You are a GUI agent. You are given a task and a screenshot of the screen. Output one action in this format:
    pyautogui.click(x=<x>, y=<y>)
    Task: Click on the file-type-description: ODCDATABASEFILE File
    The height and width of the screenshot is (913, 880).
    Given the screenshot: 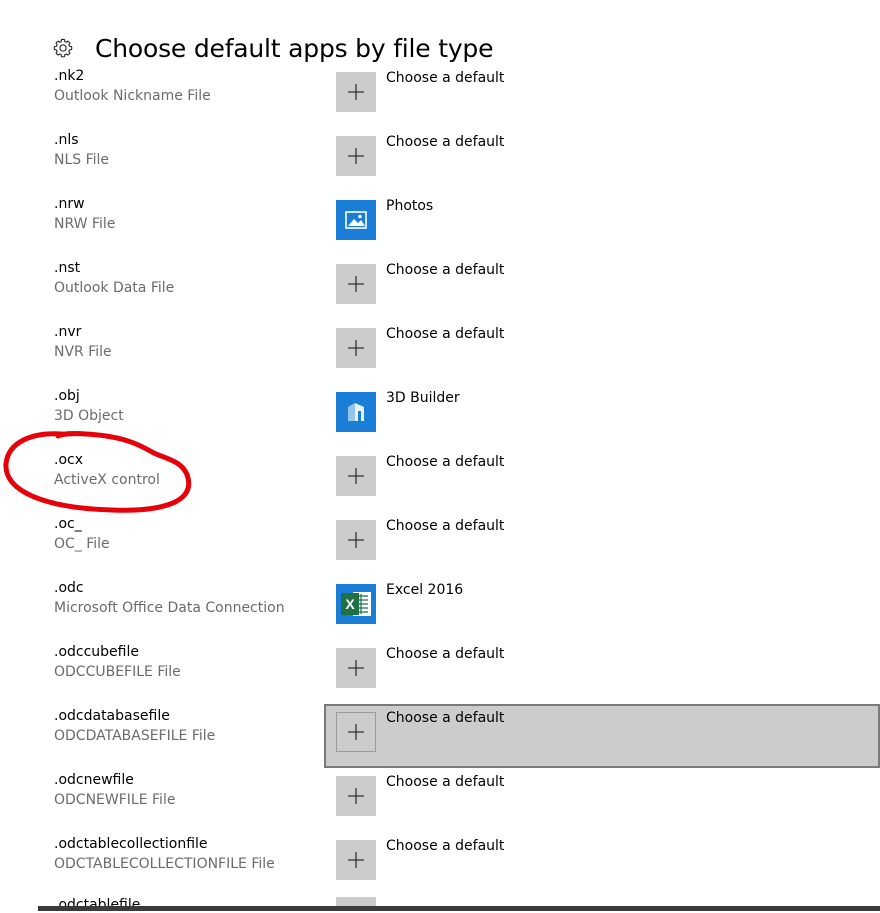 What is the action you would take?
    pyautogui.click(x=135, y=736)
    